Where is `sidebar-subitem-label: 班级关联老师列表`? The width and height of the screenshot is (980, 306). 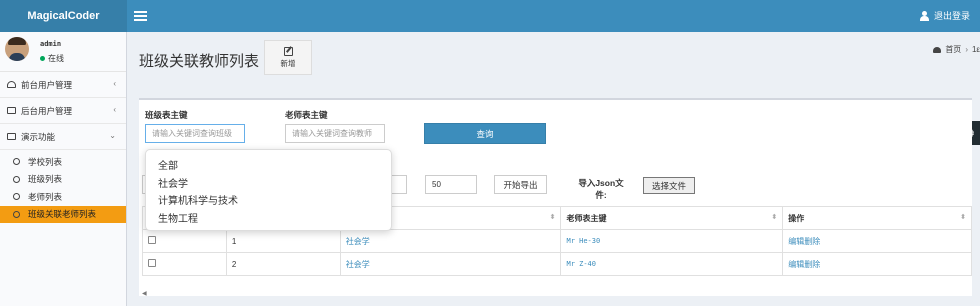
sidebar-subitem-label: 班级关联老师列表 is located at coordinates (62, 214).